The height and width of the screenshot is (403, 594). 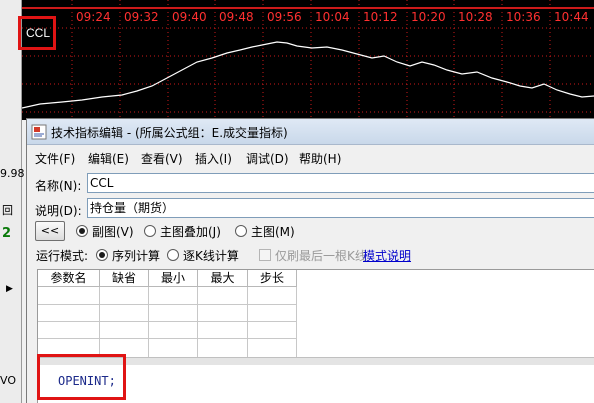 I want to click on option-series-calc-label: 序列计算, so click(x=136, y=256).